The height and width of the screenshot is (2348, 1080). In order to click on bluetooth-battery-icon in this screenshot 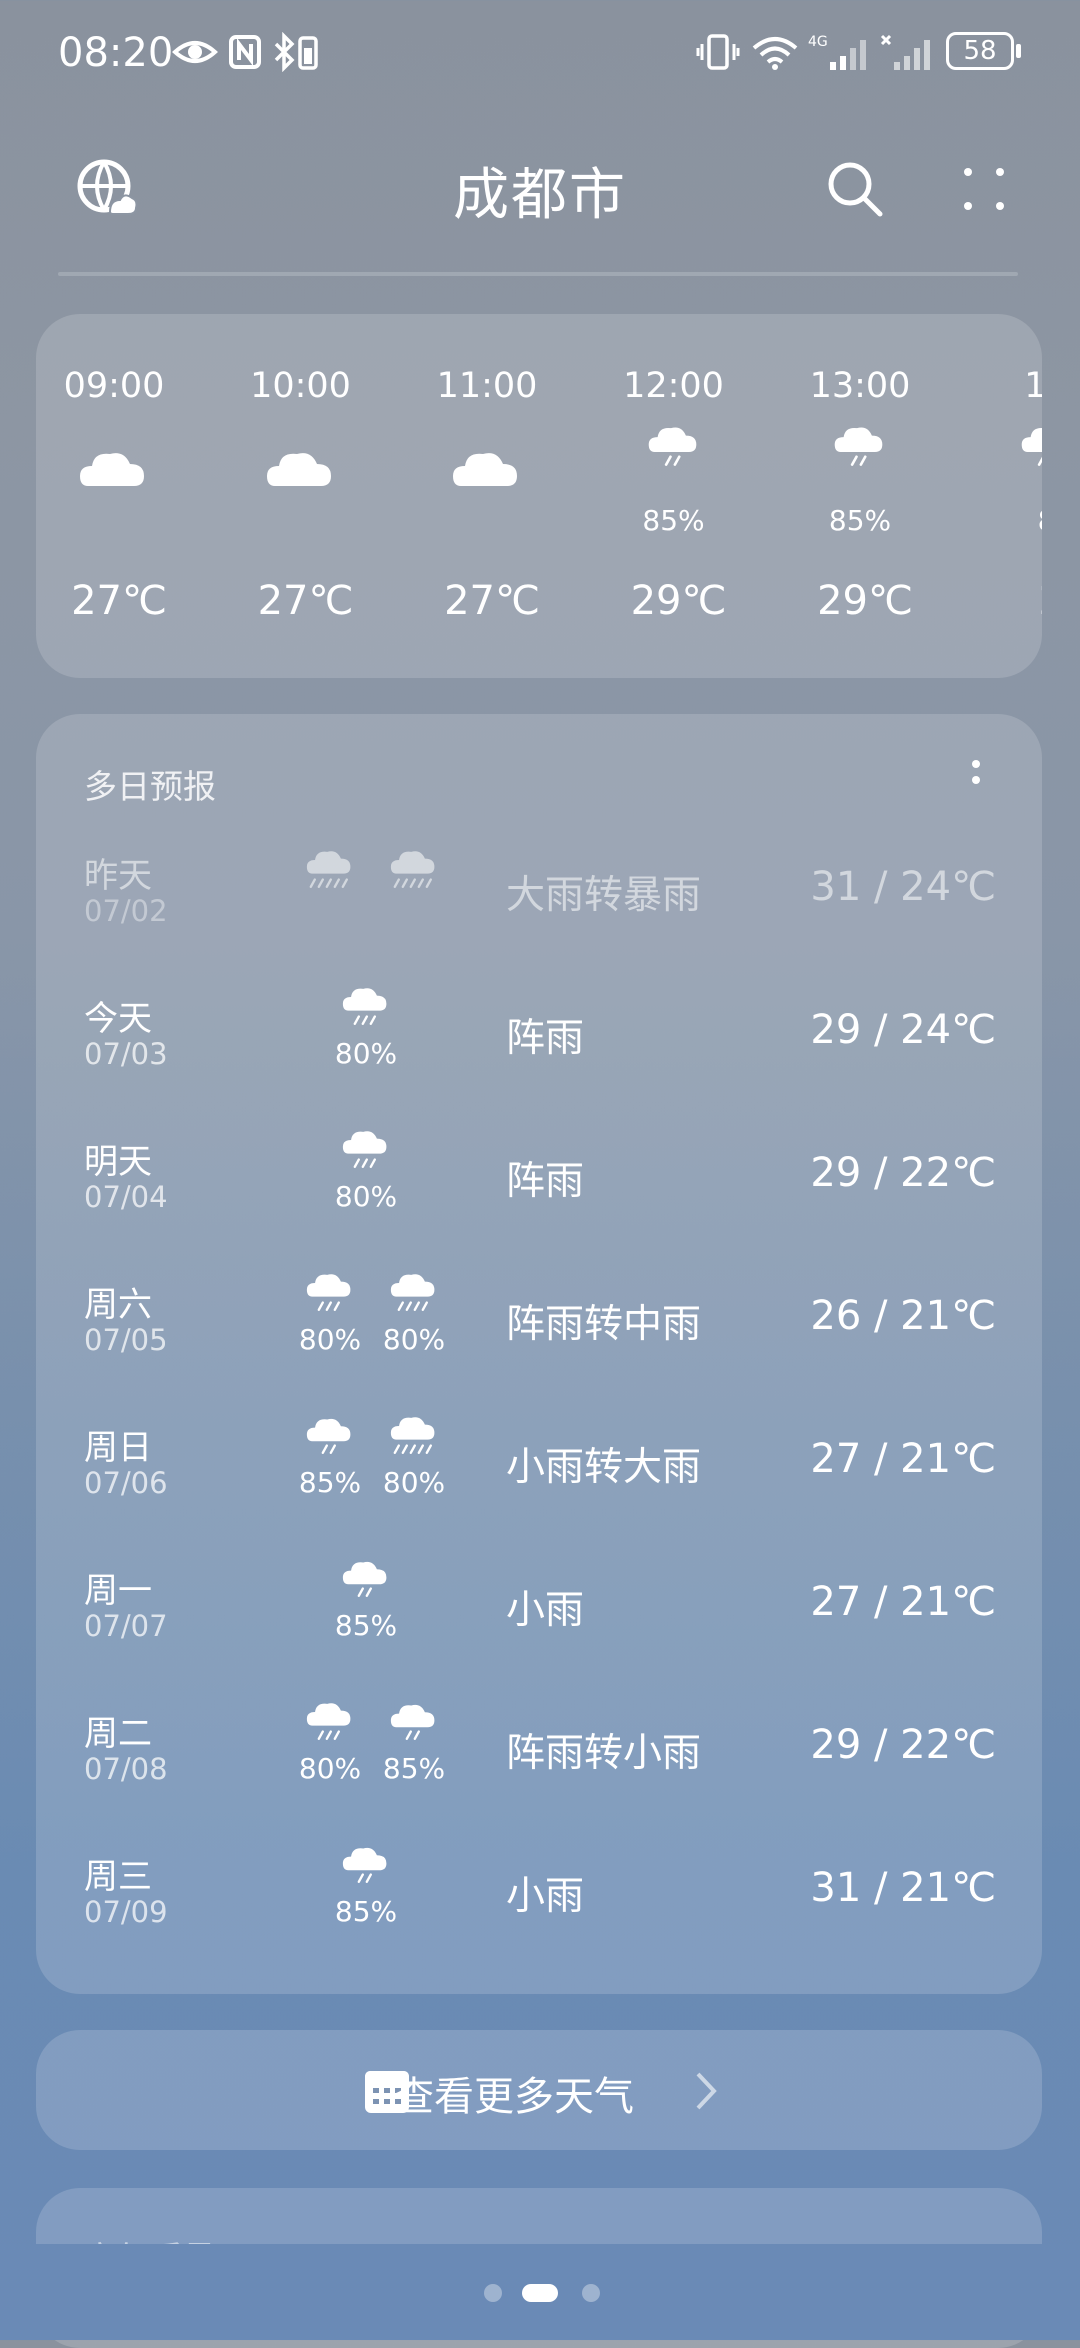, I will do `click(296, 52)`.